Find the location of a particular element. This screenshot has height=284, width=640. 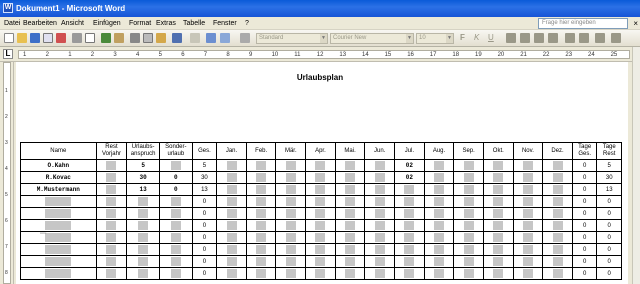

table-row: 000 is located at coordinates (321, 261).